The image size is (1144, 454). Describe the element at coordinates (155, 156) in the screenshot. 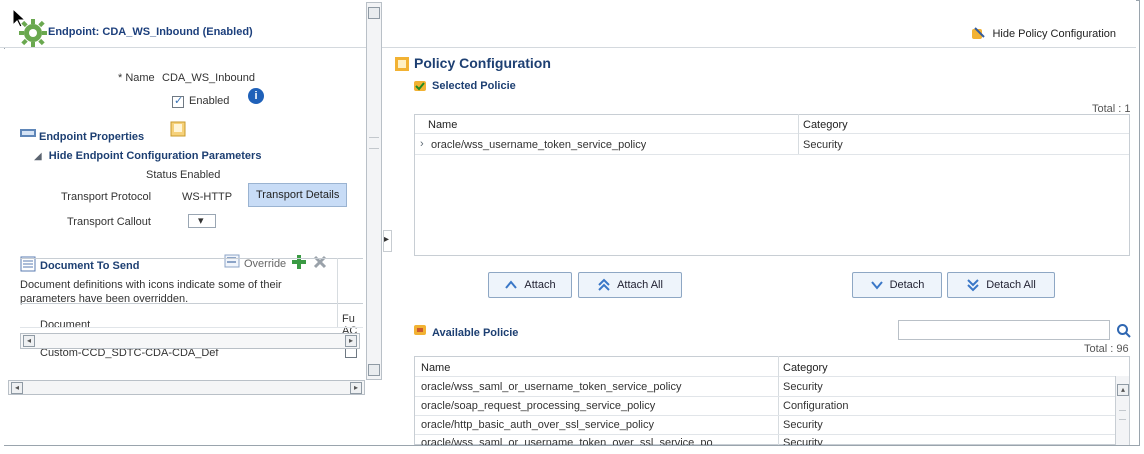

I see `hide-endpoint-config-label: Hide Endpoint Configuration Parameters` at that location.